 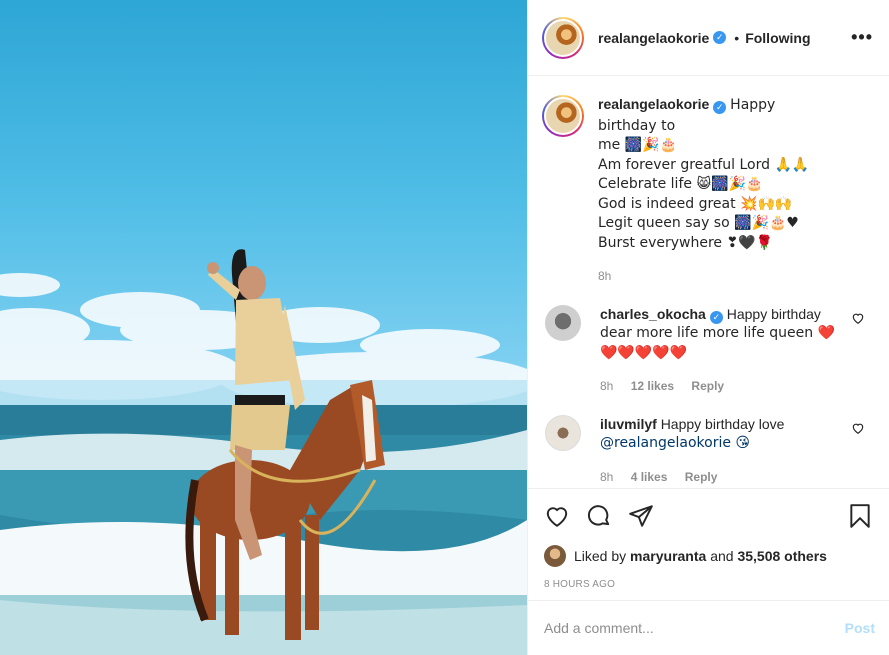 What do you see at coordinates (773, 313) in the screenshot?
I see `comment-text: Happy birthday` at bounding box center [773, 313].